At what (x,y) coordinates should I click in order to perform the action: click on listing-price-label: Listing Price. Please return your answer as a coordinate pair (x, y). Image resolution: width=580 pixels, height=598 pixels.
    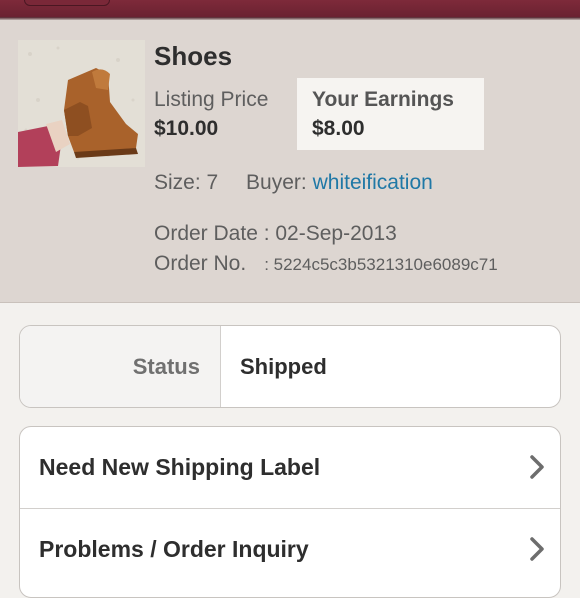
    Looking at the image, I should click on (211, 99).